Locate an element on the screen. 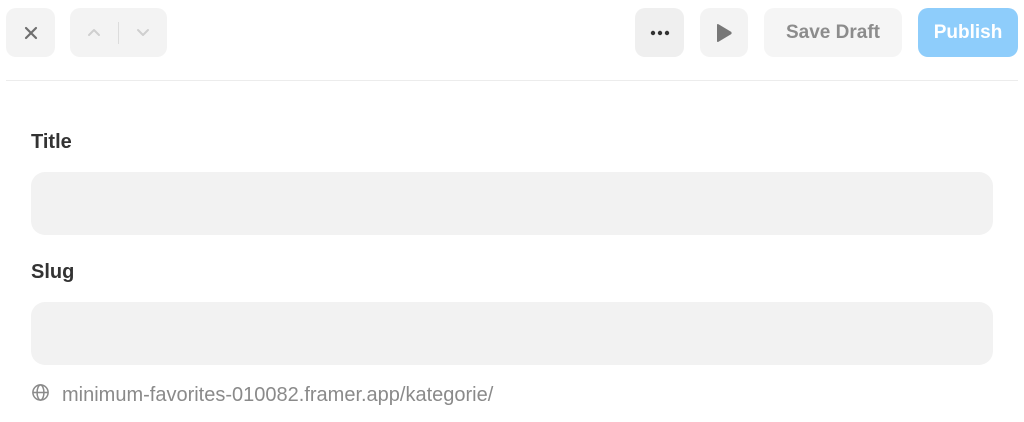 The width and height of the screenshot is (1024, 422). chevron-up-icon is located at coordinates (94, 32).